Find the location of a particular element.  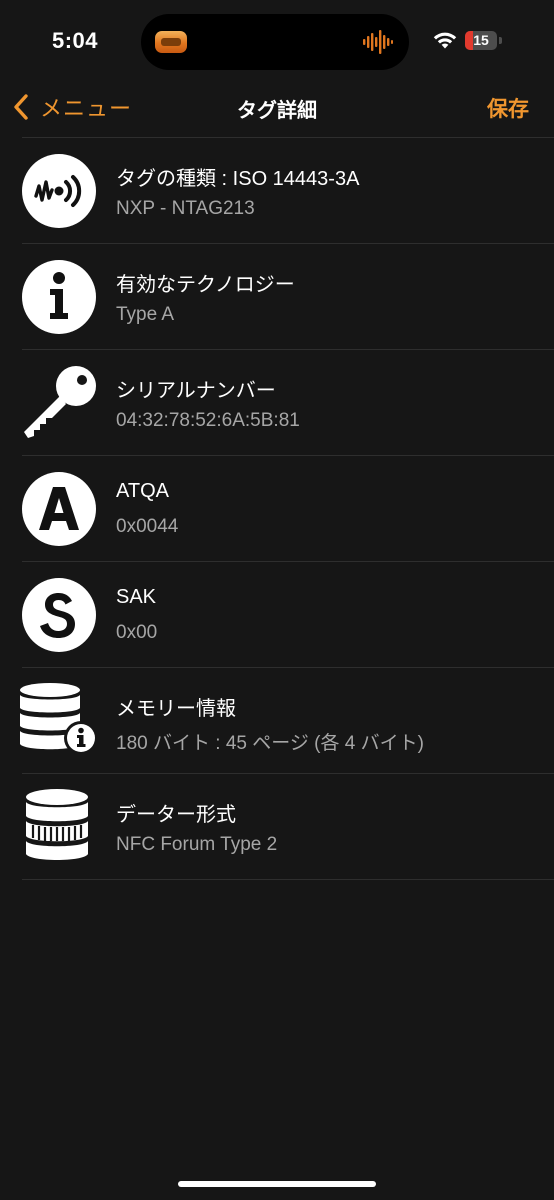

battery-level: 15 is located at coordinates (481, 40).